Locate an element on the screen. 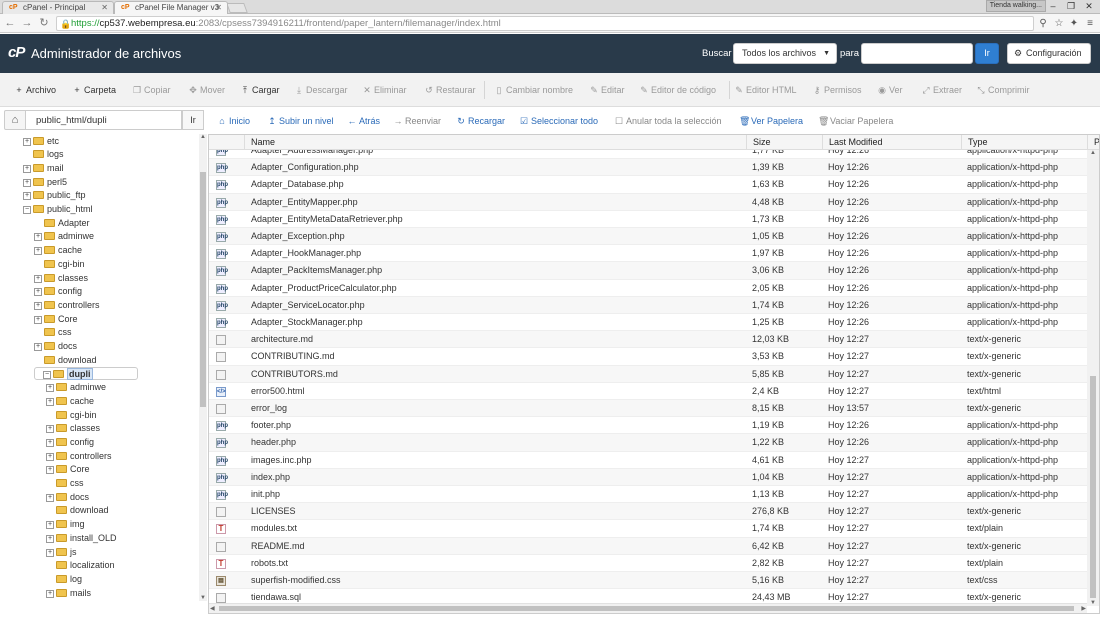 The width and height of the screenshot is (1100, 619). column-header-name: Name is located at coordinates (498, 142).